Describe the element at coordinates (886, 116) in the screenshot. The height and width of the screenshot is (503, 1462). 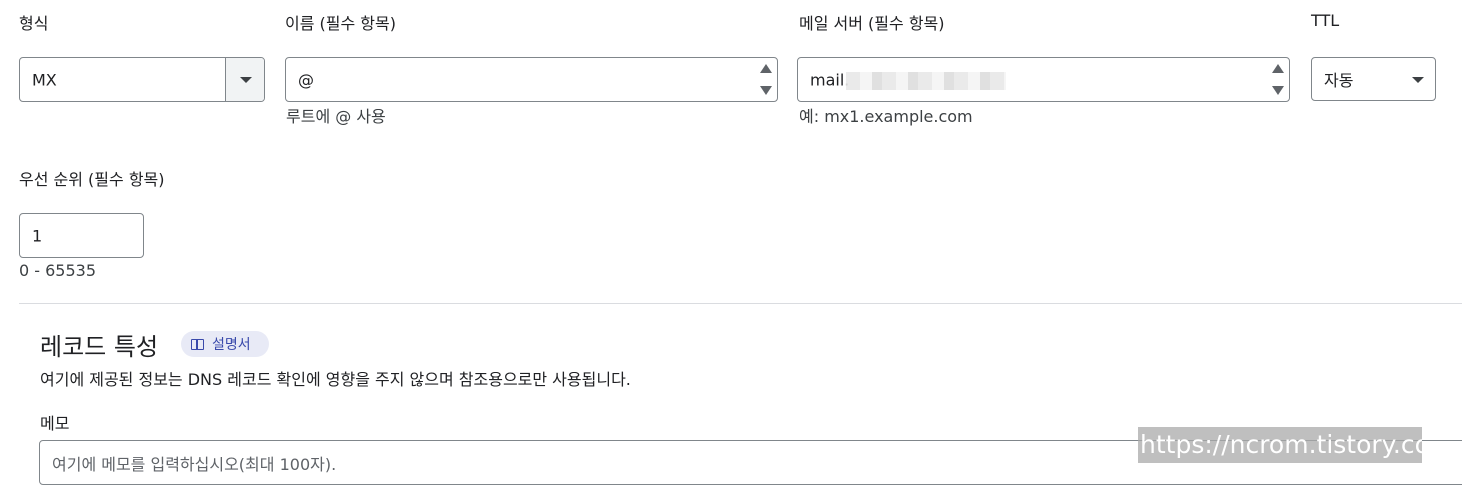
I see `mail-server-help: 예: mx1.example.com` at that location.